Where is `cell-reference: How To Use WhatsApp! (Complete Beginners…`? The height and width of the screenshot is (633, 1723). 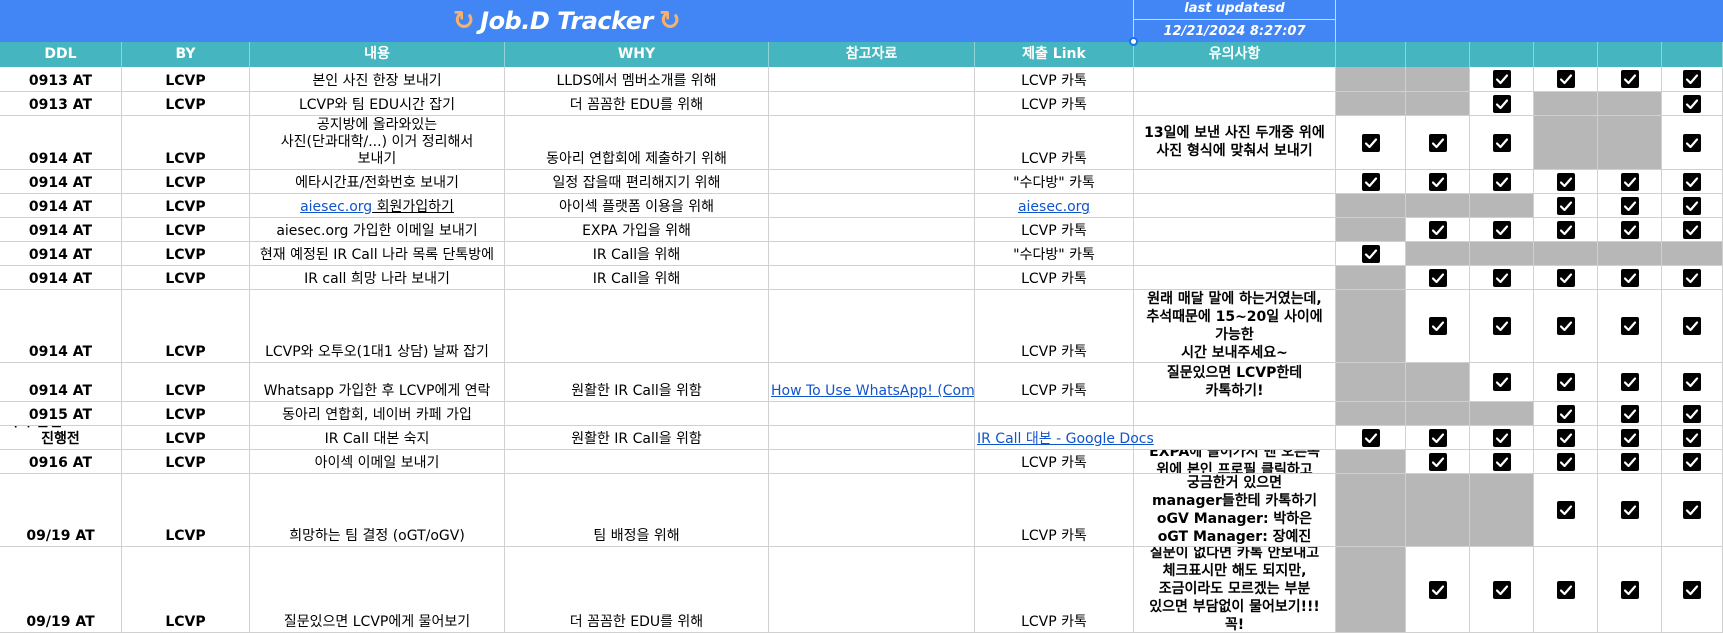
cell-reference: How To Use WhatsApp! (Complete Beginners… is located at coordinates (872, 382).